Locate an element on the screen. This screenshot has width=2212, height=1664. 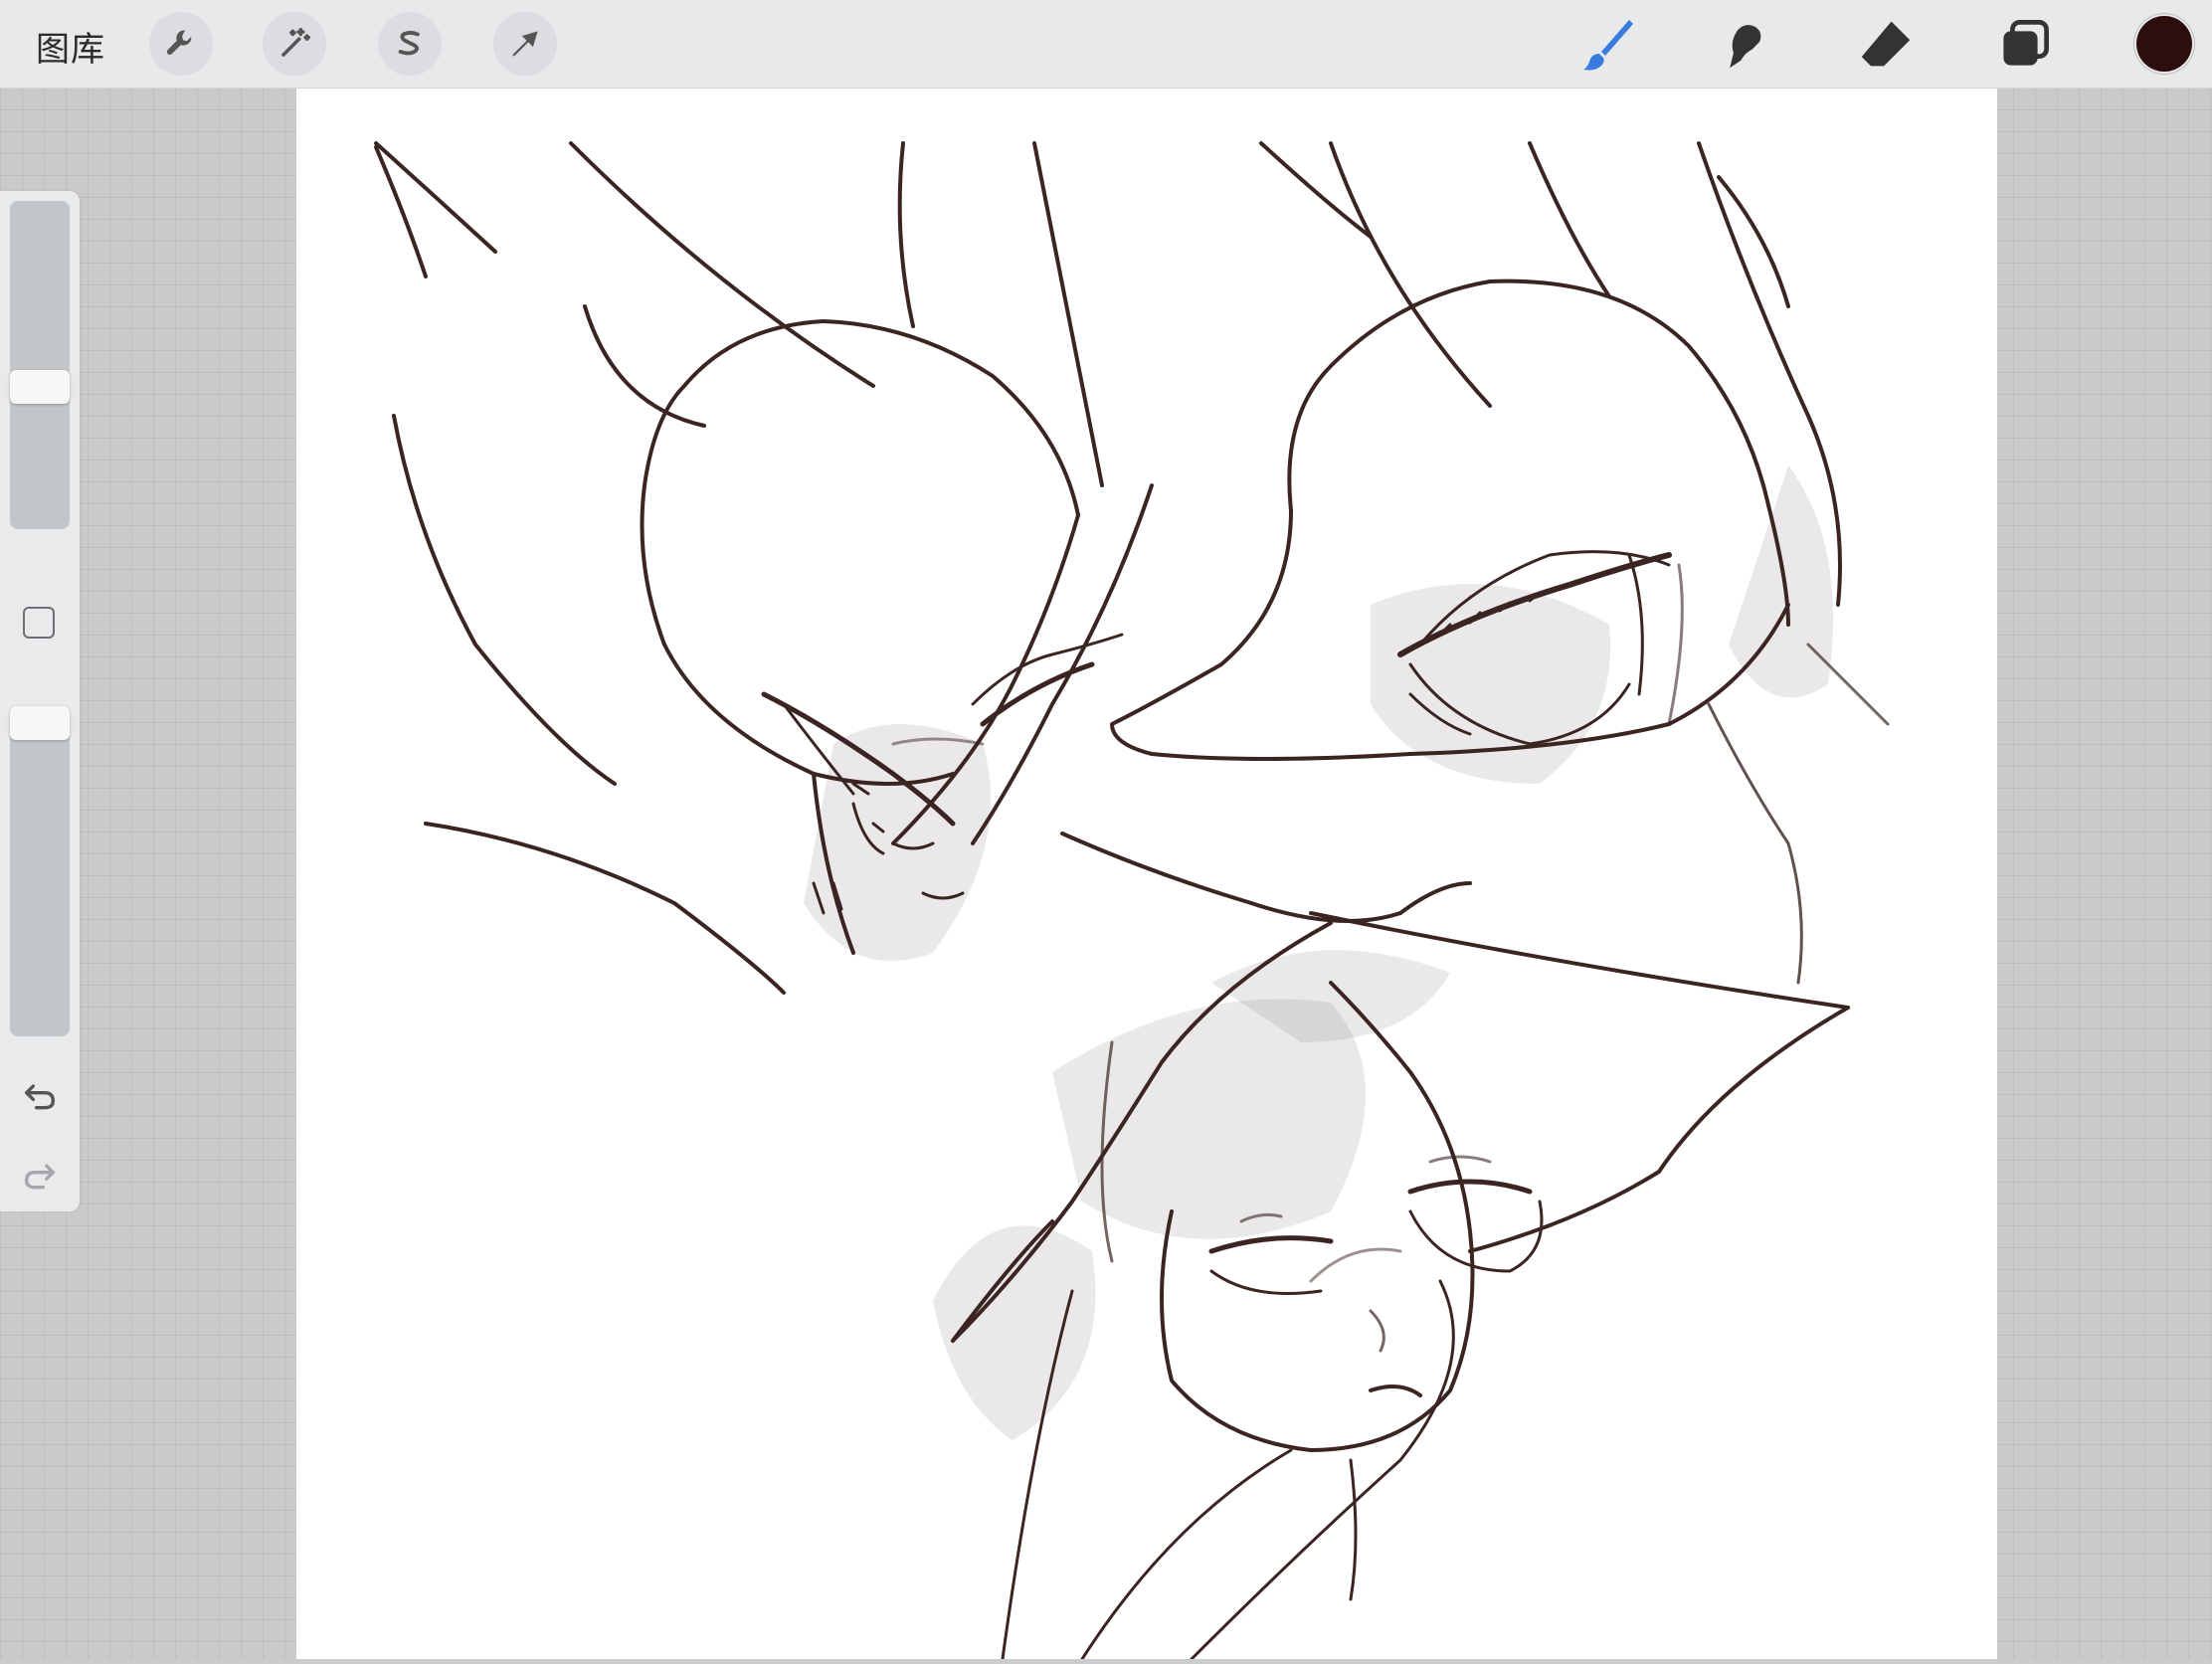
wrench-icon is located at coordinates (179, 42).